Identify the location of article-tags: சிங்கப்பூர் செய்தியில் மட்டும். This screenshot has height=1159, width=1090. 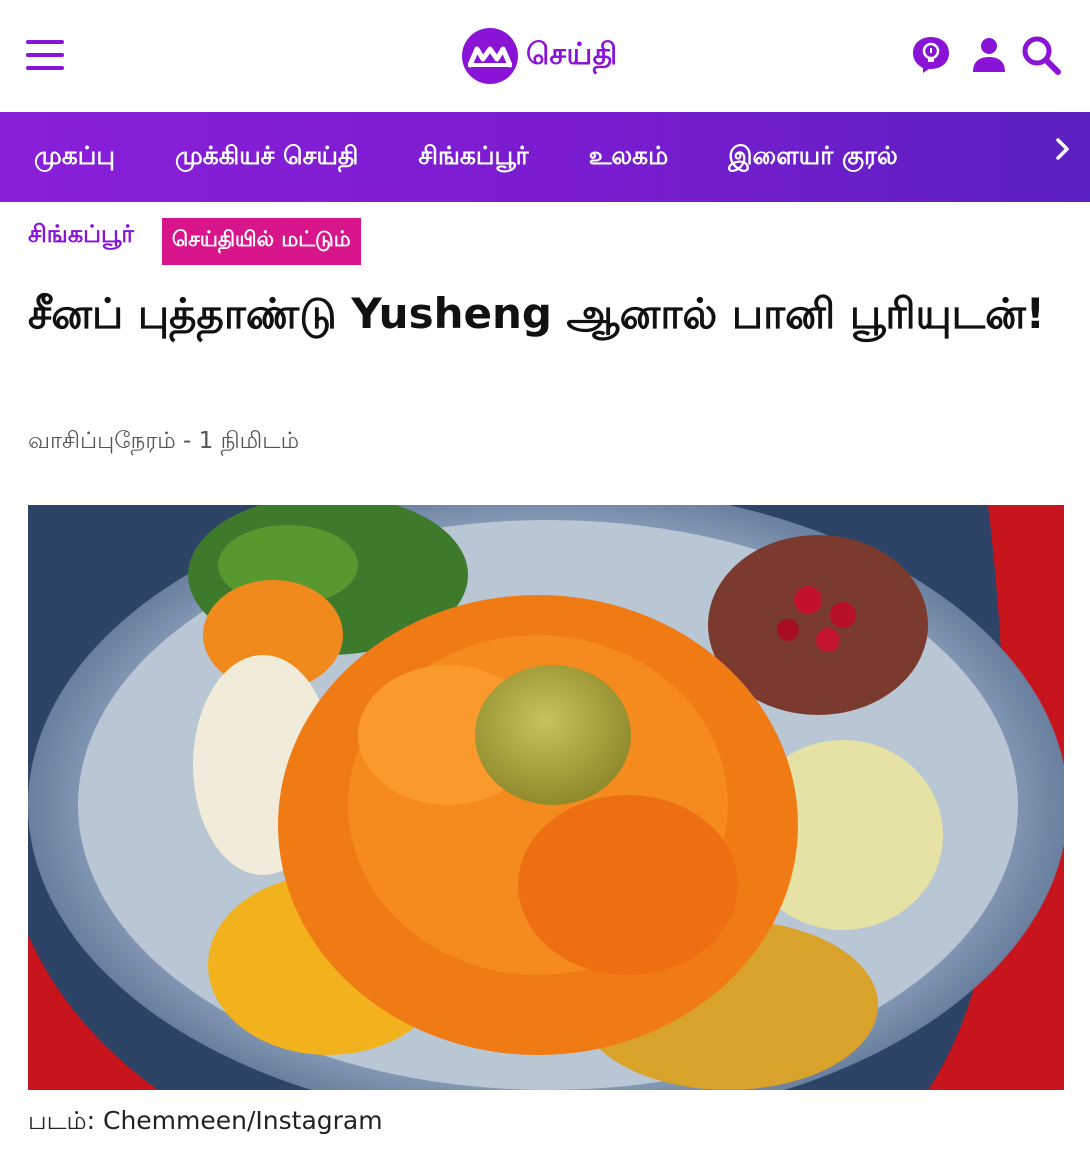
(194, 241).